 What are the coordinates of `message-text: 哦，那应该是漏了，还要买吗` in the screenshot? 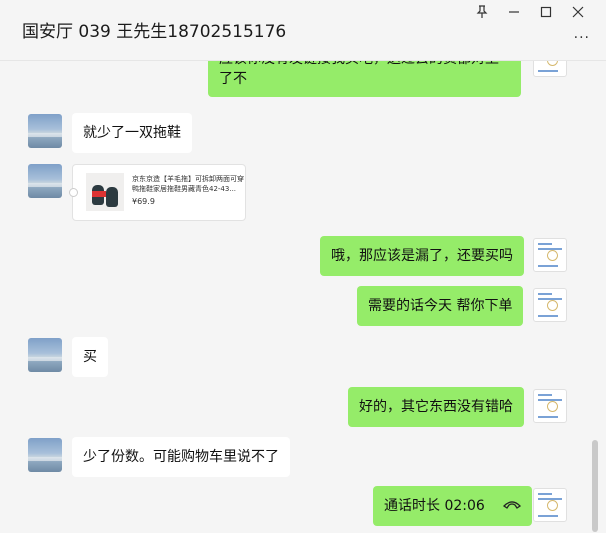 It's located at (422, 256).